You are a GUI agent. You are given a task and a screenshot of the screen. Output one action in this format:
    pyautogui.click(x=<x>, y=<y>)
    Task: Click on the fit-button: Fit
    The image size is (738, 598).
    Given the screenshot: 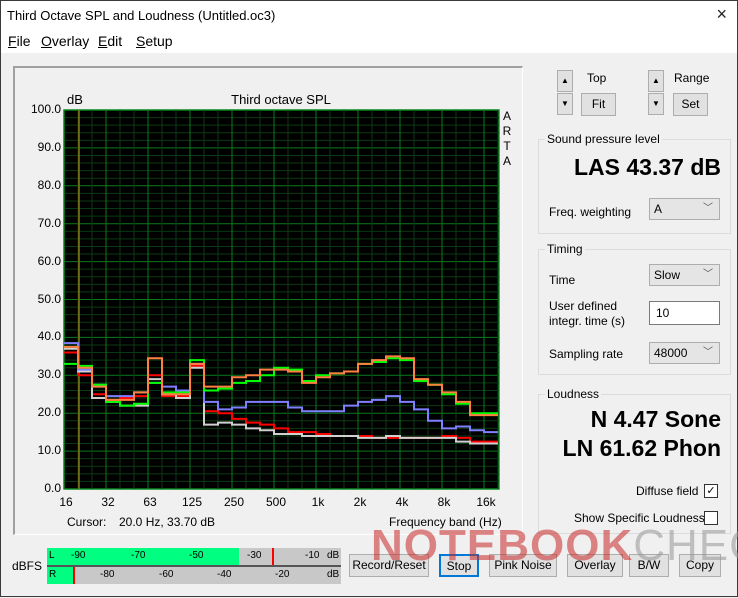 What is the action you would take?
    pyautogui.click(x=598, y=104)
    